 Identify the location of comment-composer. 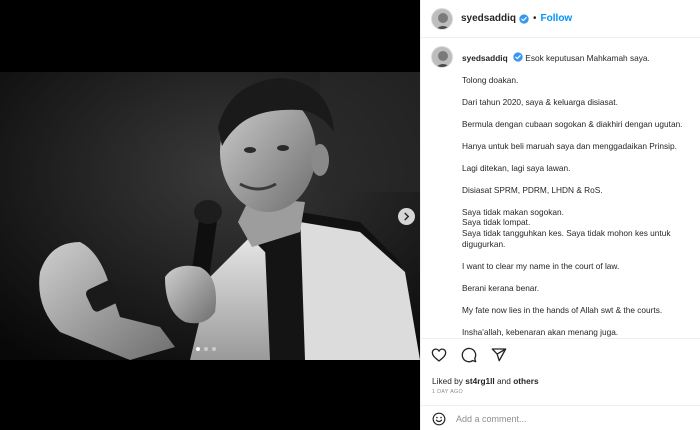
(560, 417).